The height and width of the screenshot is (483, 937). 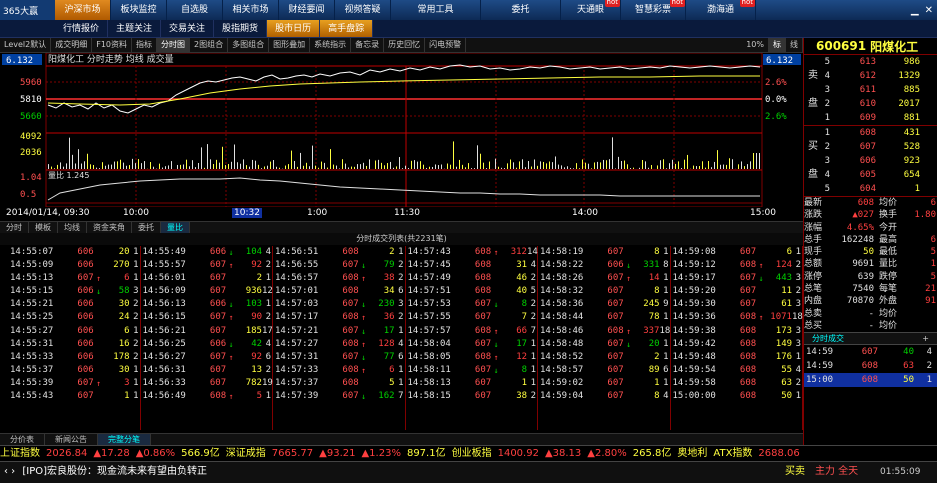 I want to click on nav-item-7: 委托, so click(x=521, y=10).